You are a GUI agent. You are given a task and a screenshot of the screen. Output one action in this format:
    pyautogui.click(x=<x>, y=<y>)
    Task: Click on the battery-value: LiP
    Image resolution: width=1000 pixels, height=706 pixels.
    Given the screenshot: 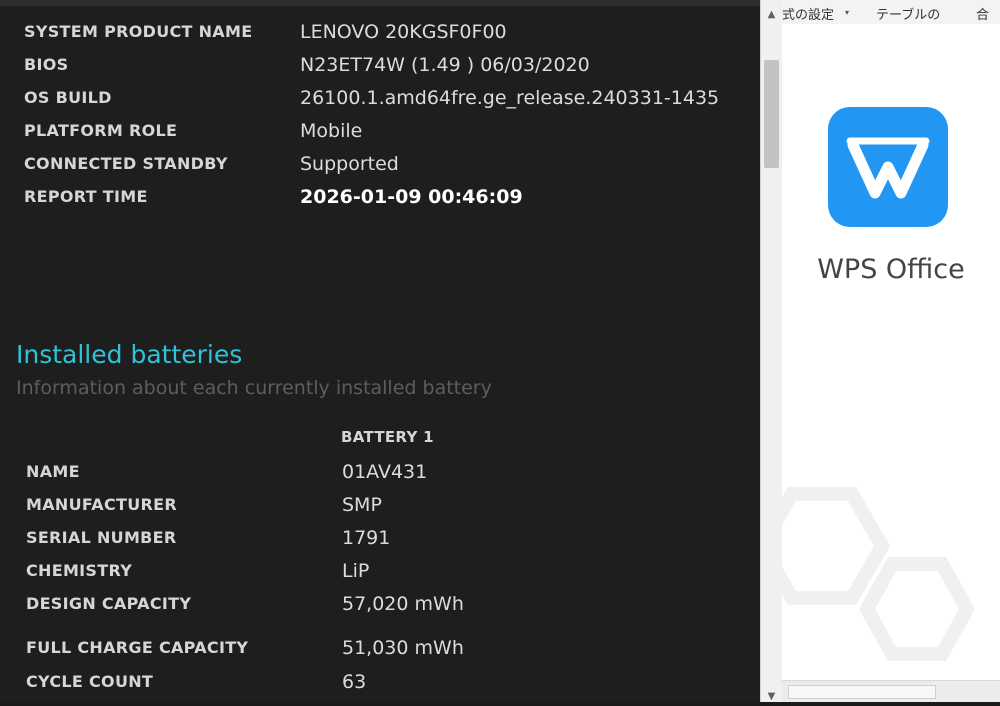 What is the action you would take?
    pyautogui.click(x=356, y=571)
    